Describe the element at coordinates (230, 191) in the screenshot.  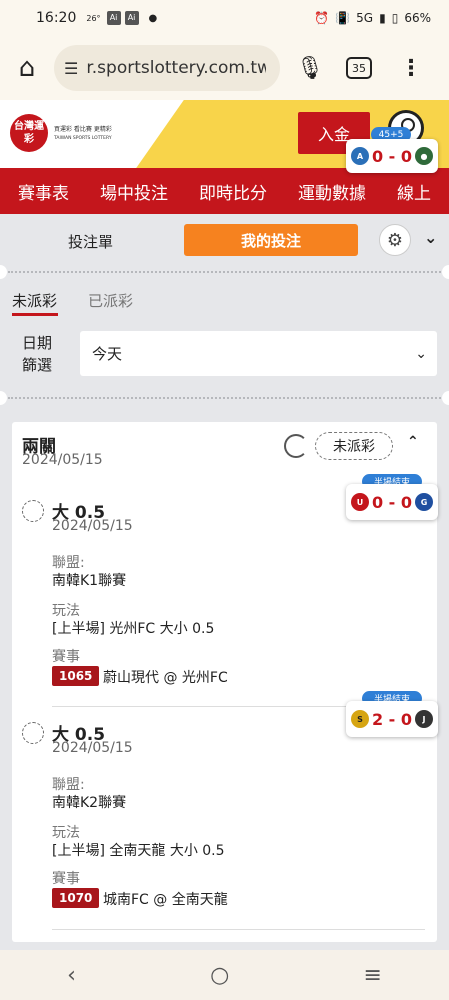
I see `nav-item-live-score: 即時比分` at that location.